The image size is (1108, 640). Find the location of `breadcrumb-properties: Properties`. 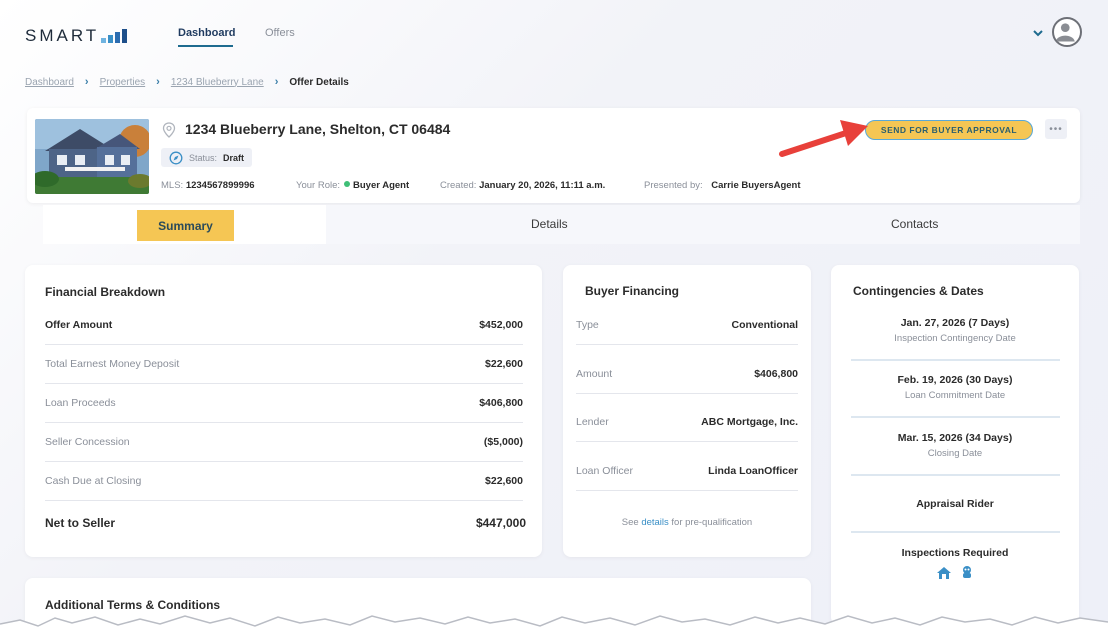

breadcrumb-properties: Properties is located at coordinates (123, 82).